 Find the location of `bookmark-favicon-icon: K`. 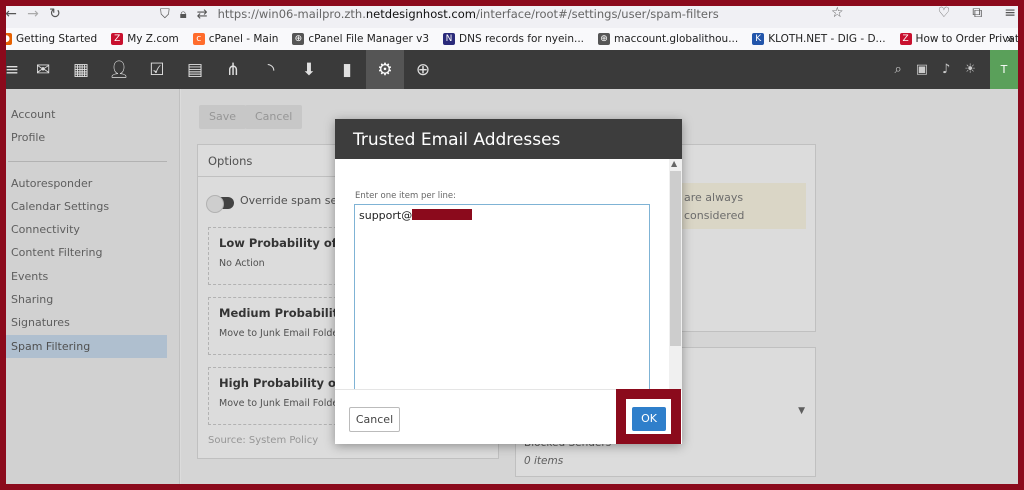

bookmark-favicon-icon: K is located at coordinates (758, 39).